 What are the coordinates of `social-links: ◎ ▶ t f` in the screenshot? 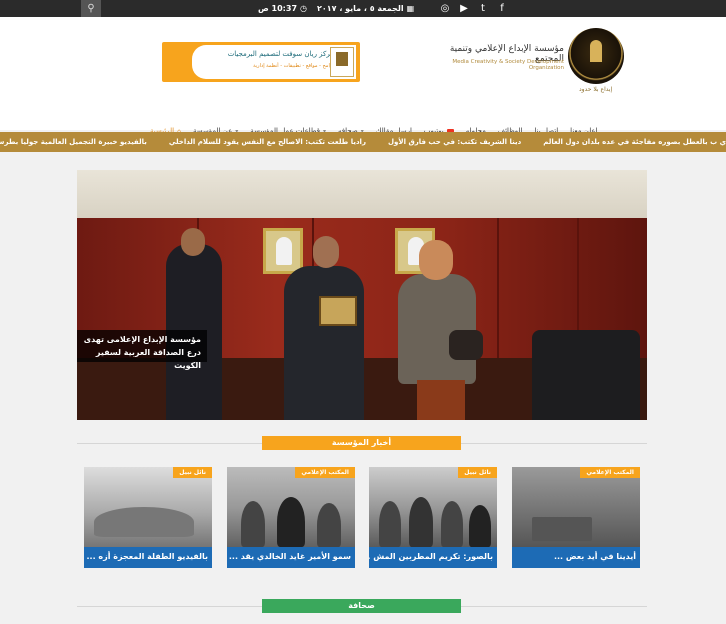 It's located at (473, 8).